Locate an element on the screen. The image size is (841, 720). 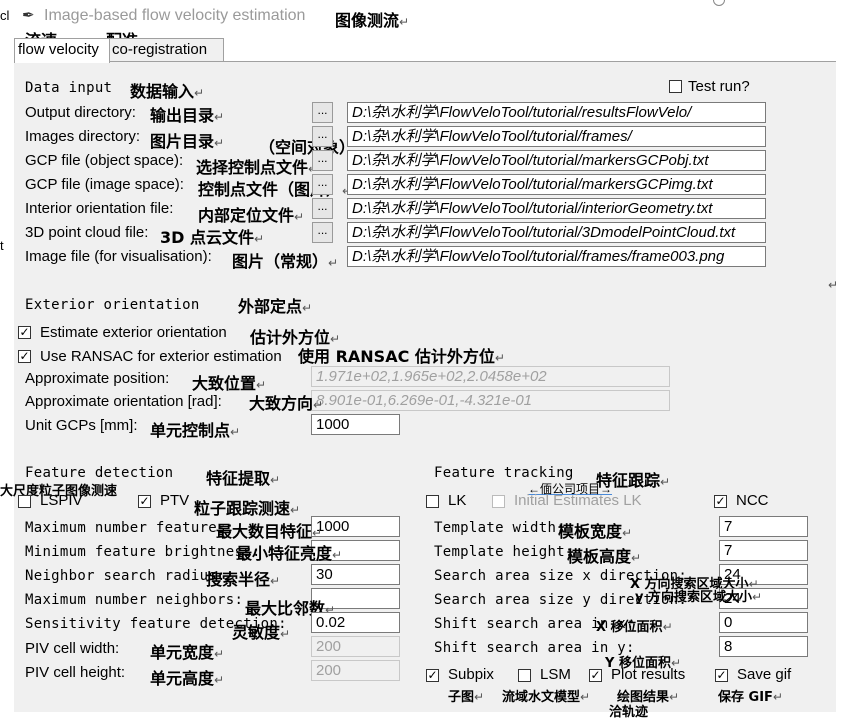
max-features-label: Maximum number features: is located at coordinates (130, 528).